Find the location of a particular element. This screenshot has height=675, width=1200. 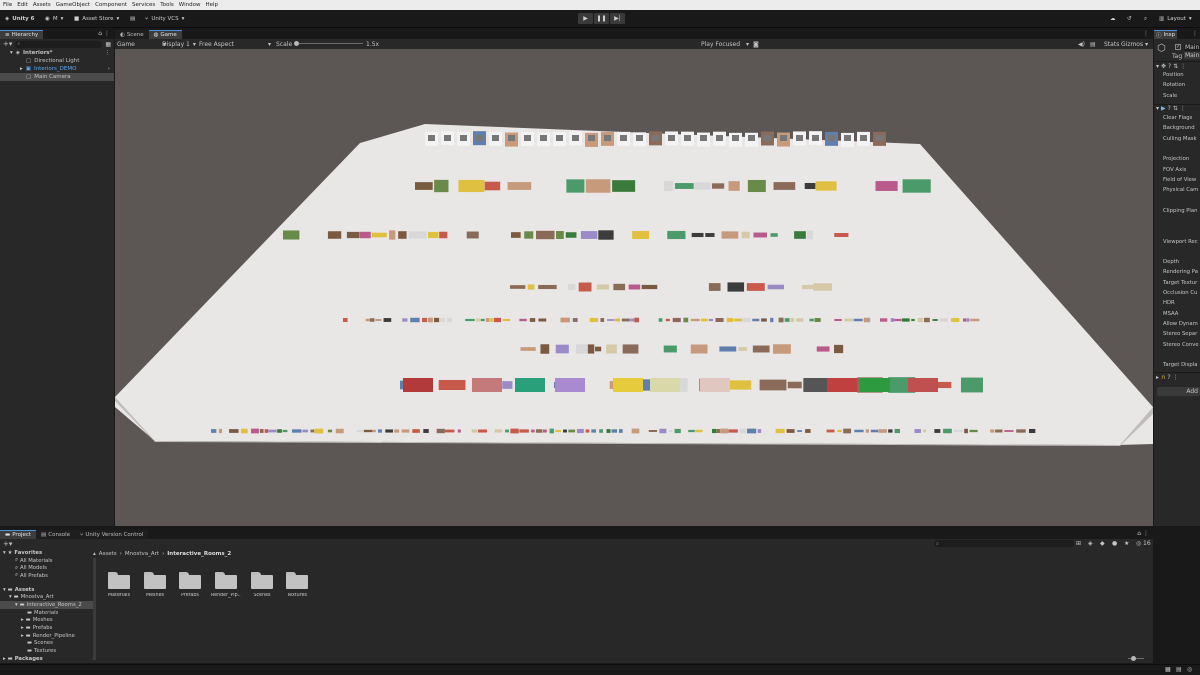

menu-file: File is located at coordinates (7, 5).